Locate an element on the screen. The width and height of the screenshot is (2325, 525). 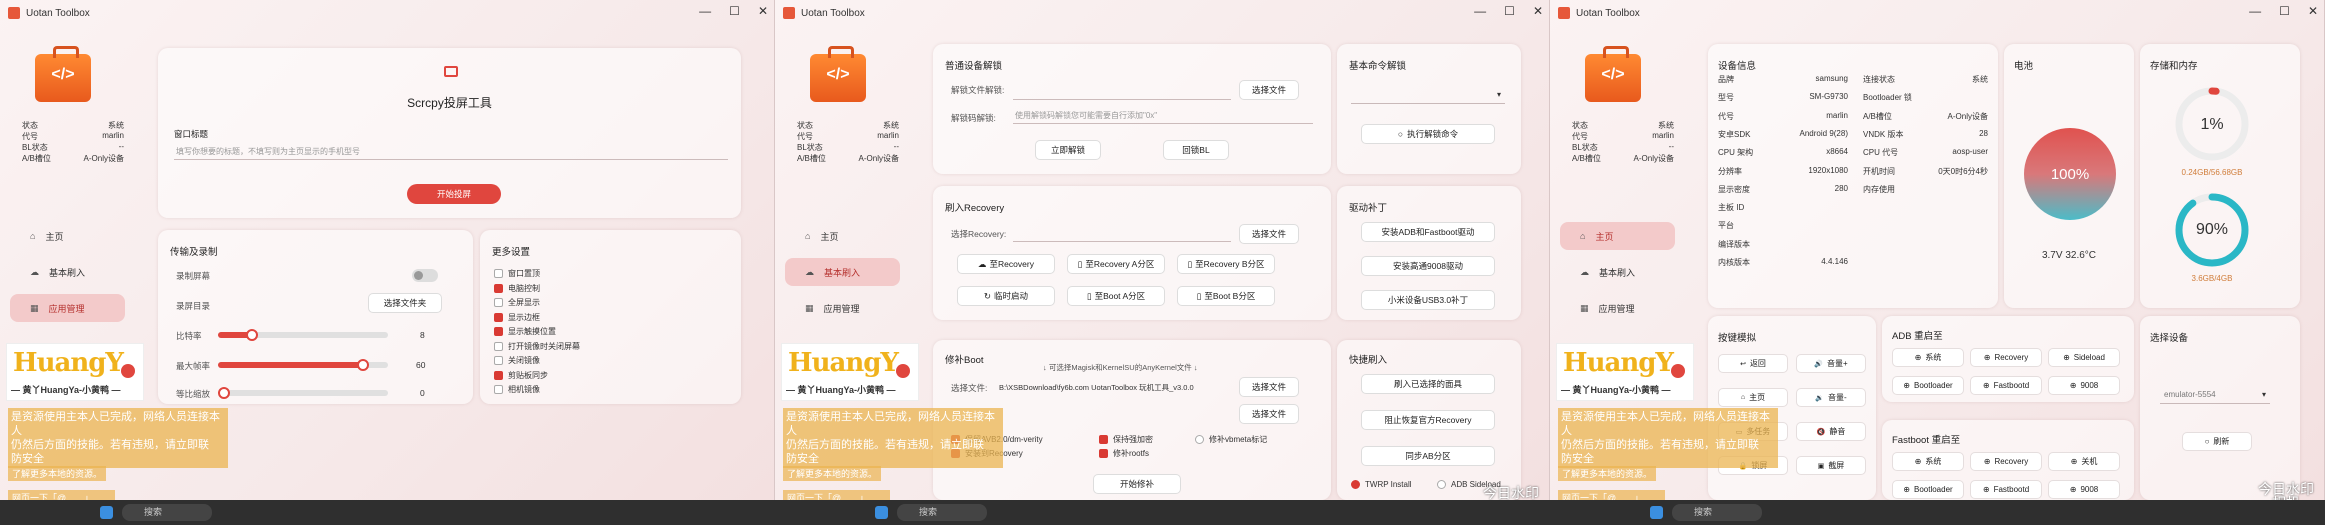
unlock-now-button: 立即解锁 is located at coordinates (1068, 150).